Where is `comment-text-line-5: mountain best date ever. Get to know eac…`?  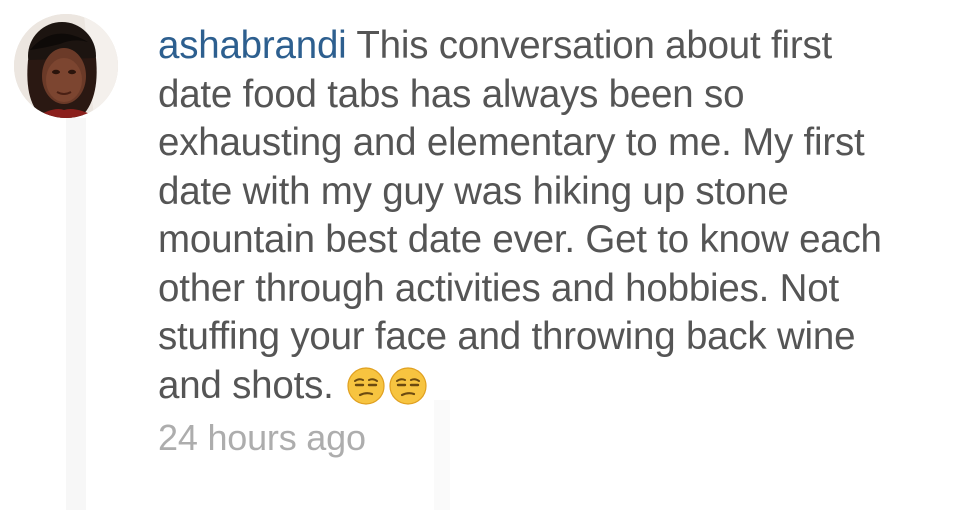
comment-text-line-5: mountain best date ever. Get to know eac… is located at coordinates (520, 239).